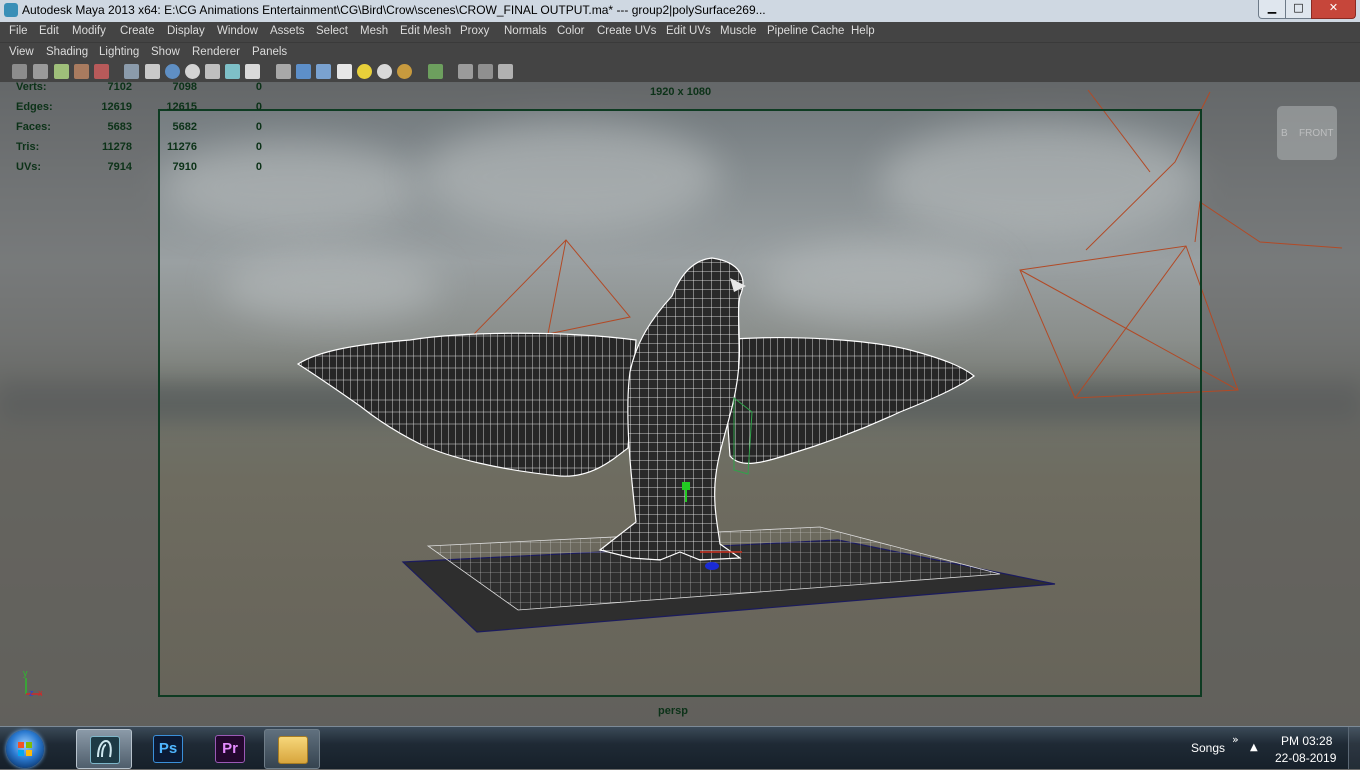 The image size is (1360, 770). Describe the element at coordinates (131, 71) in the screenshot. I see `grid-icon` at that location.